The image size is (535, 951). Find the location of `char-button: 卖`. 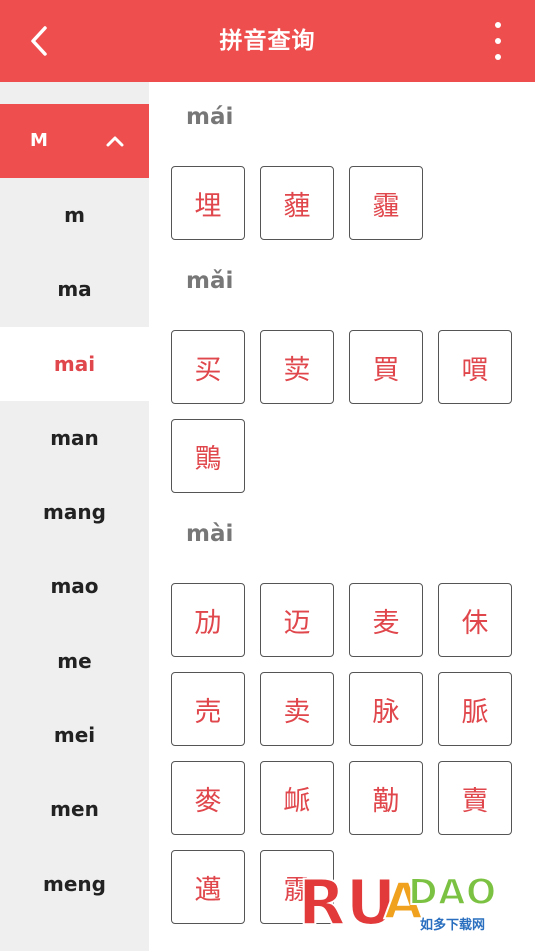

char-button: 卖 is located at coordinates (297, 709).